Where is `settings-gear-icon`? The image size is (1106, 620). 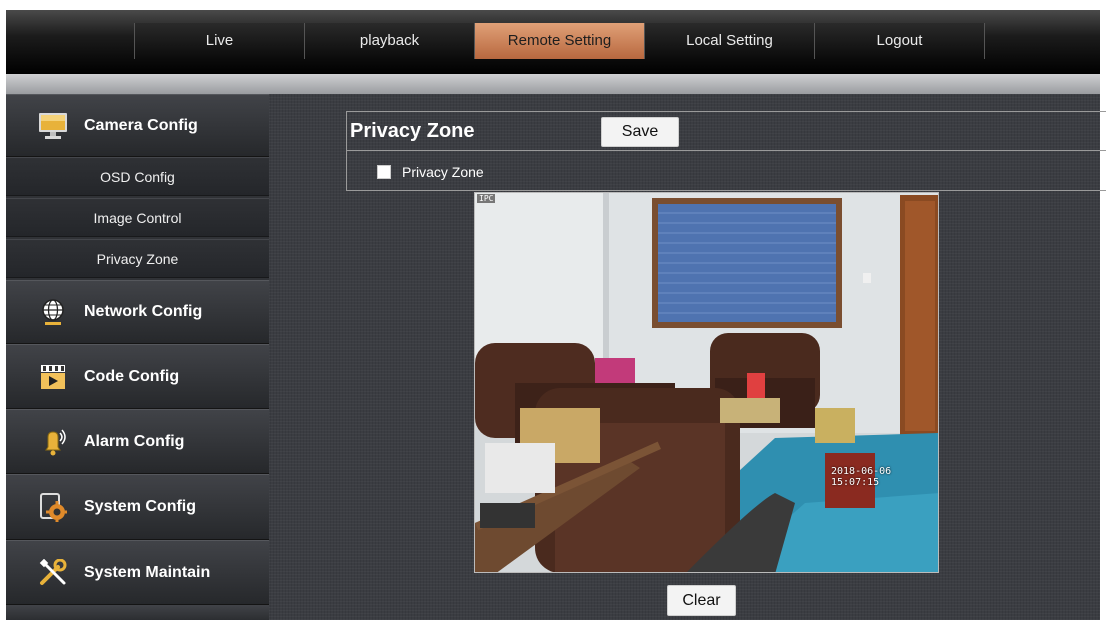
settings-gear-icon is located at coordinates (53, 507).